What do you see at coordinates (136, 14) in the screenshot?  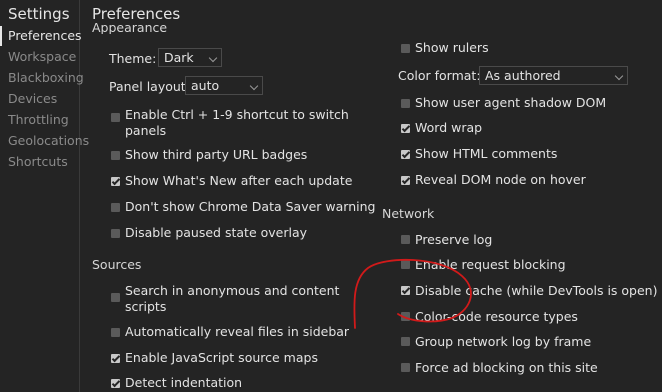 I see `page-title: Preferences` at bounding box center [136, 14].